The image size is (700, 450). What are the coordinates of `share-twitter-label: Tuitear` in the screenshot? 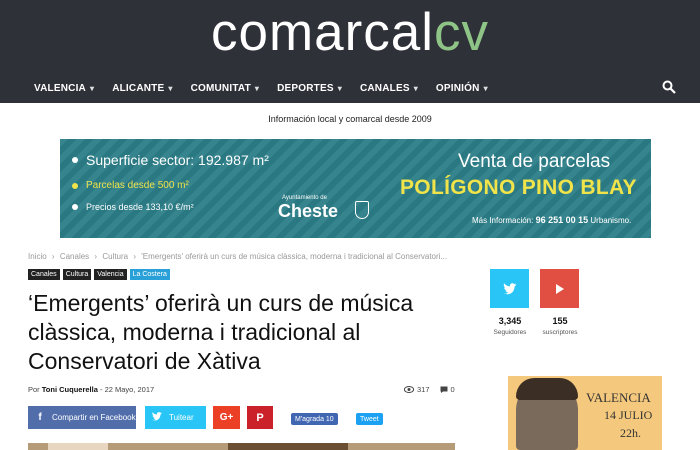 It's located at (181, 417).